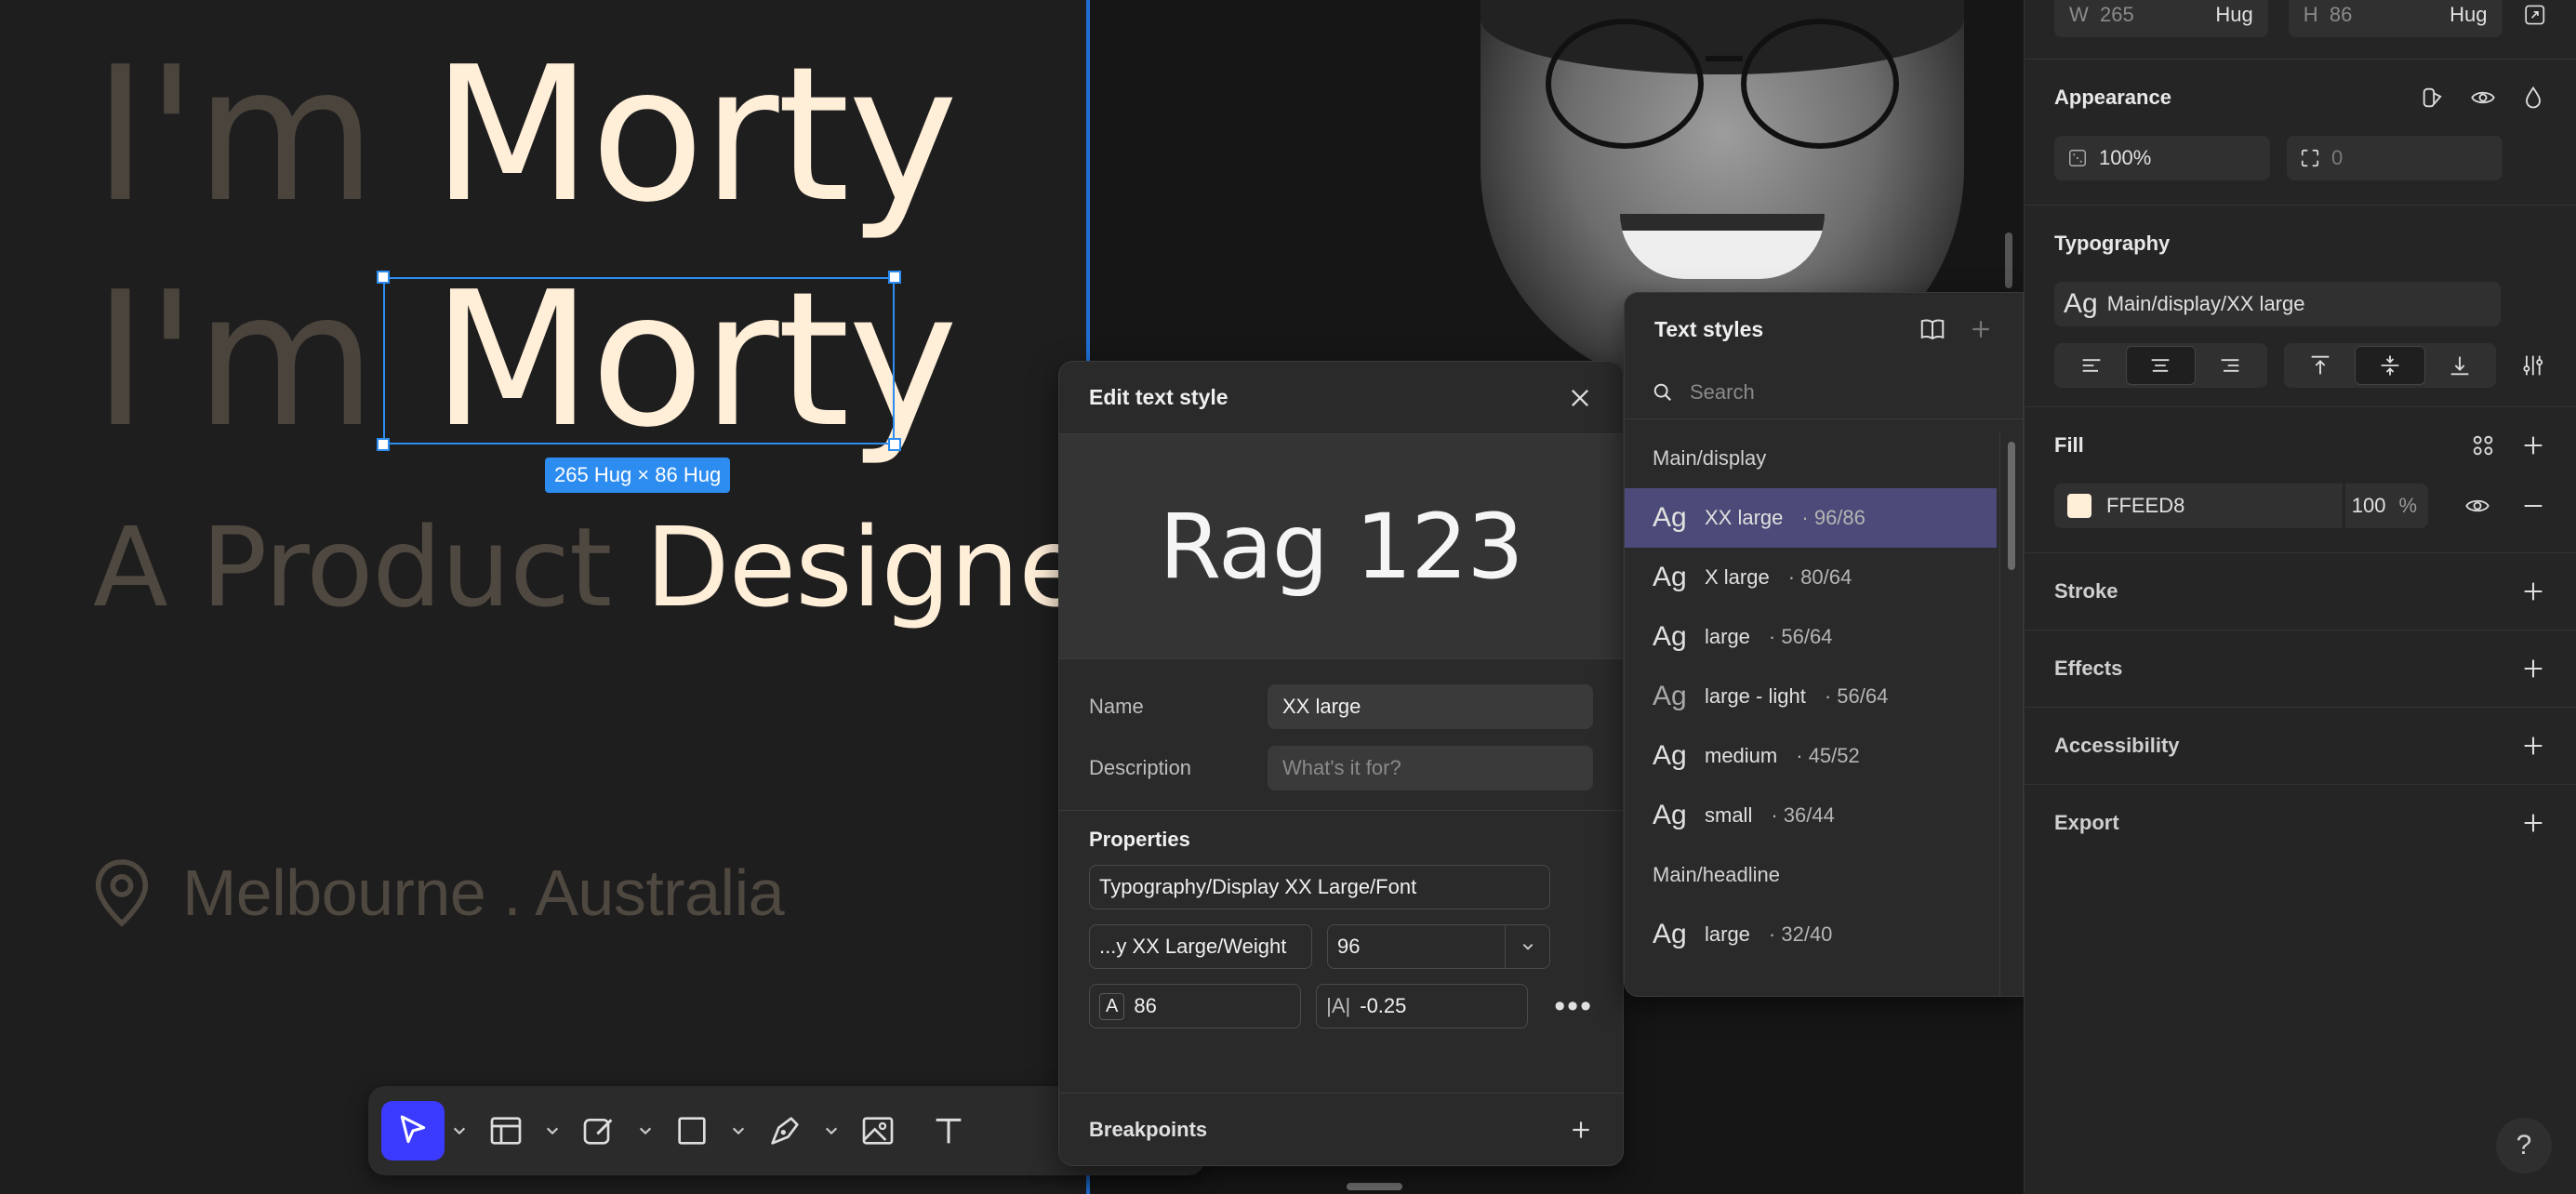  I want to click on resize-handle-br, so click(894, 445).